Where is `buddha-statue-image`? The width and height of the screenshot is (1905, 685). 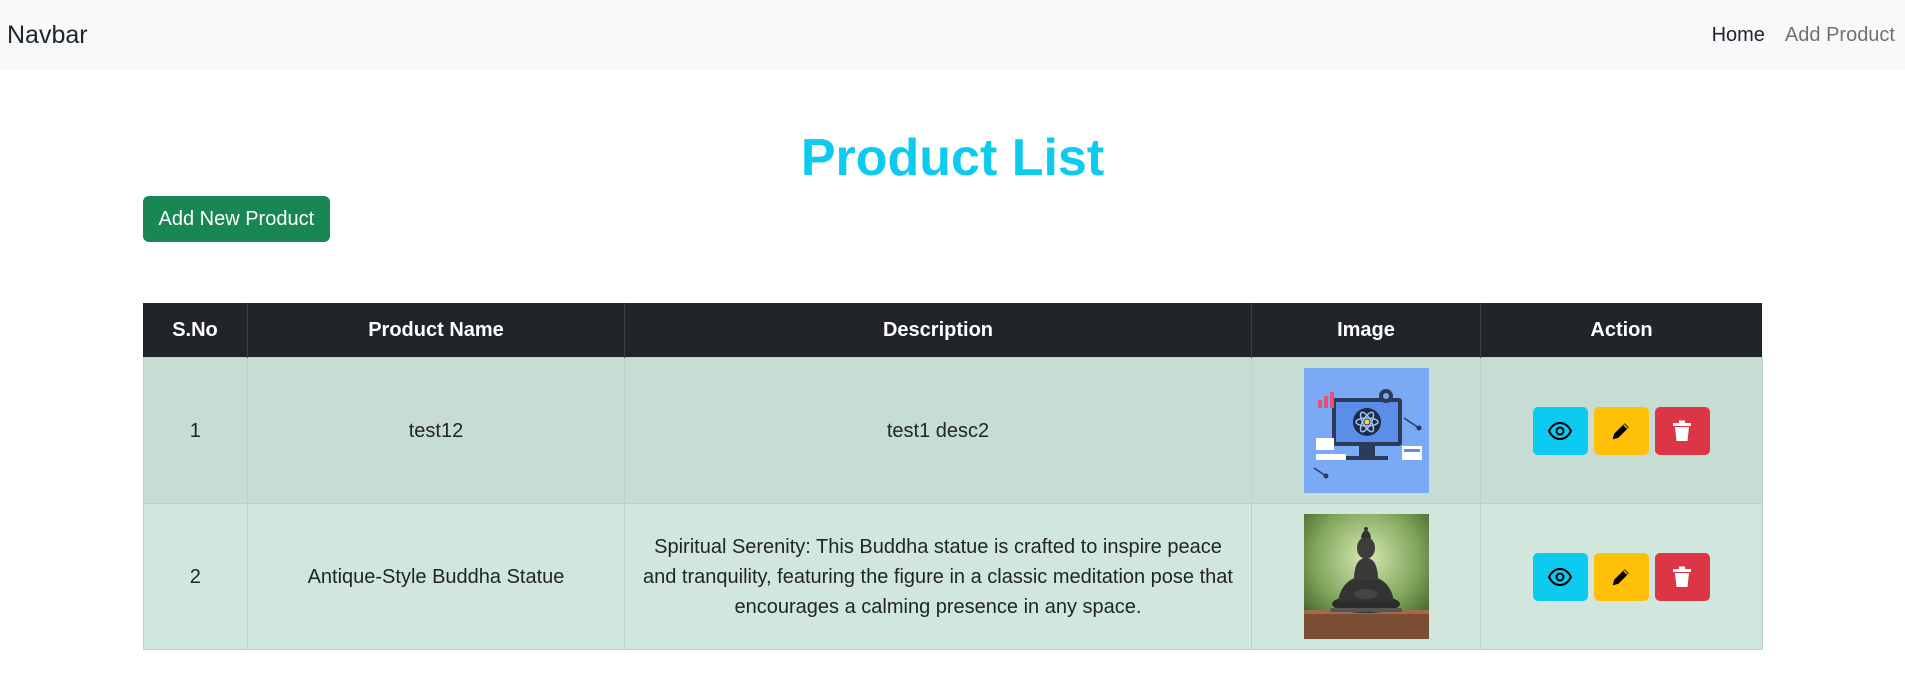
buddha-statue-image is located at coordinates (1366, 576).